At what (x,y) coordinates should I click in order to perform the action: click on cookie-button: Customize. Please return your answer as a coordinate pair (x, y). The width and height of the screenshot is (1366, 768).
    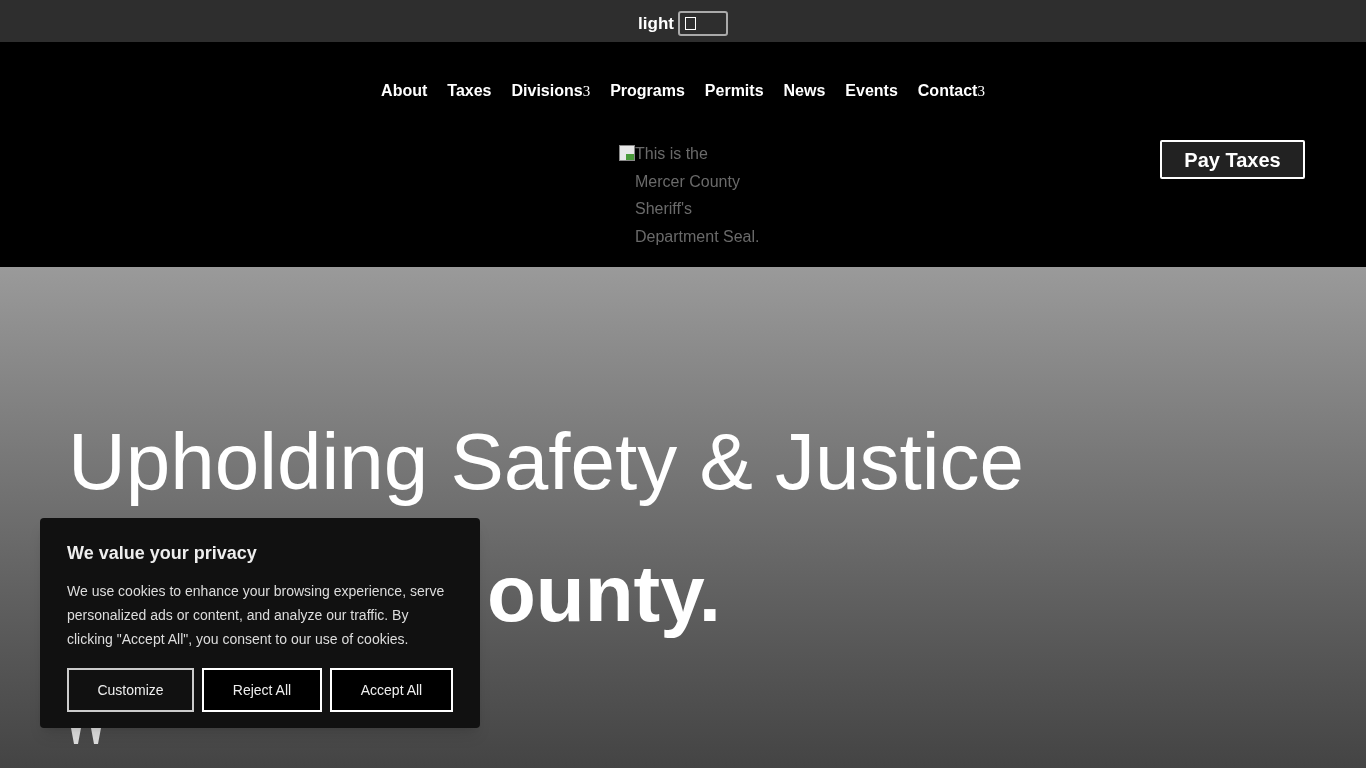
    Looking at the image, I should click on (130, 690).